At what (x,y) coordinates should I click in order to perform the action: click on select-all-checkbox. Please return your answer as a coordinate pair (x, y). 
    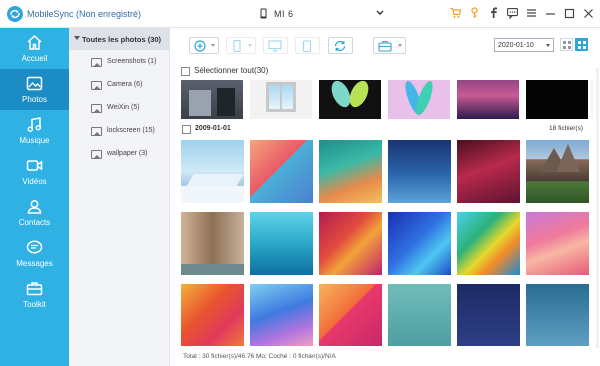
    Looking at the image, I should click on (185, 71).